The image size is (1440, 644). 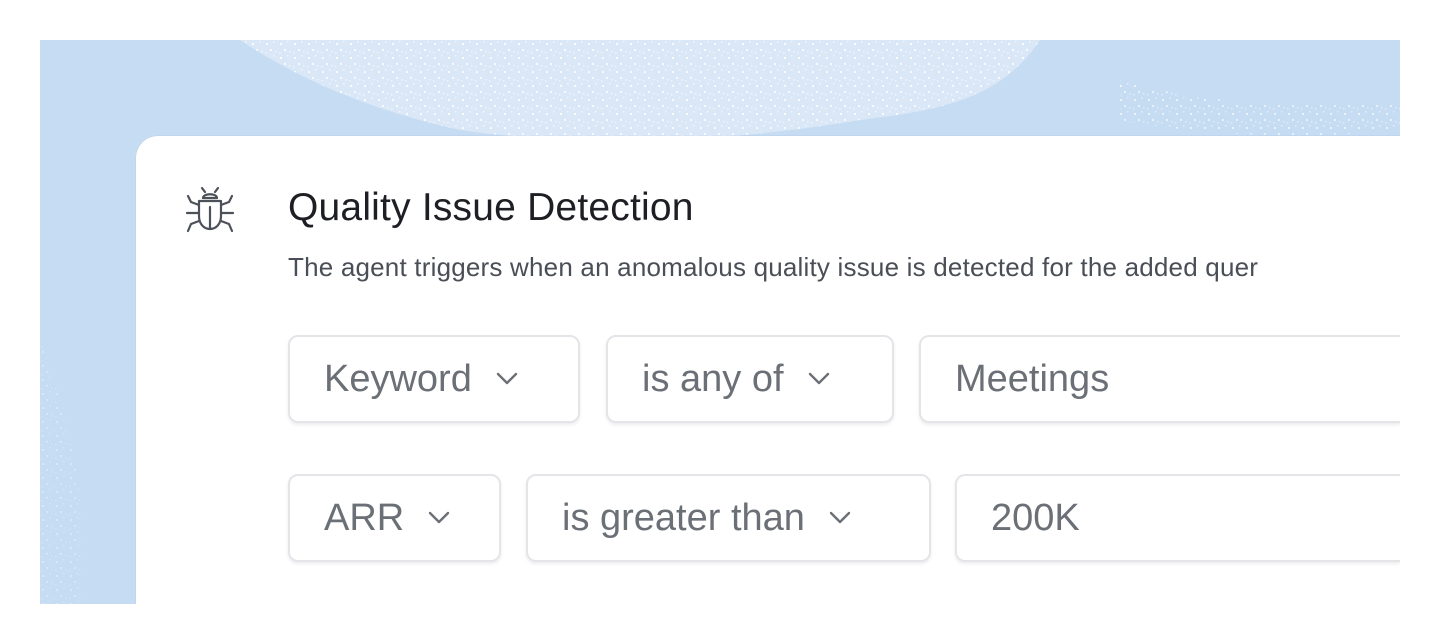 What do you see at coordinates (683, 517) in the screenshot?
I see `operator-label: is greater than` at bounding box center [683, 517].